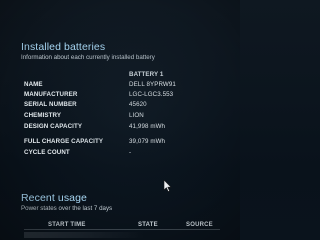  Describe the element at coordinates (33, 84) in the screenshot. I see `name-label: NAME` at that location.